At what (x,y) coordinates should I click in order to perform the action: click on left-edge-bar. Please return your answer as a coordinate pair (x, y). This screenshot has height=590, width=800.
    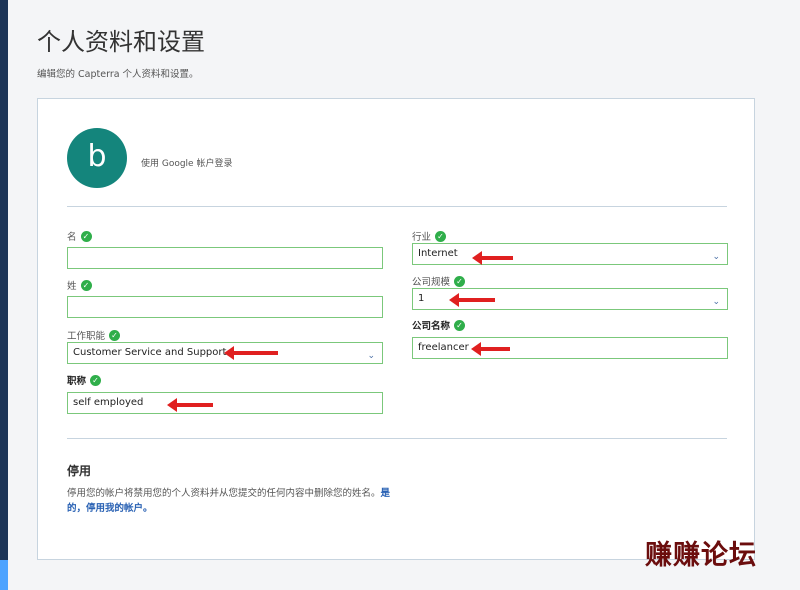
    Looking at the image, I should click on (4, 295).